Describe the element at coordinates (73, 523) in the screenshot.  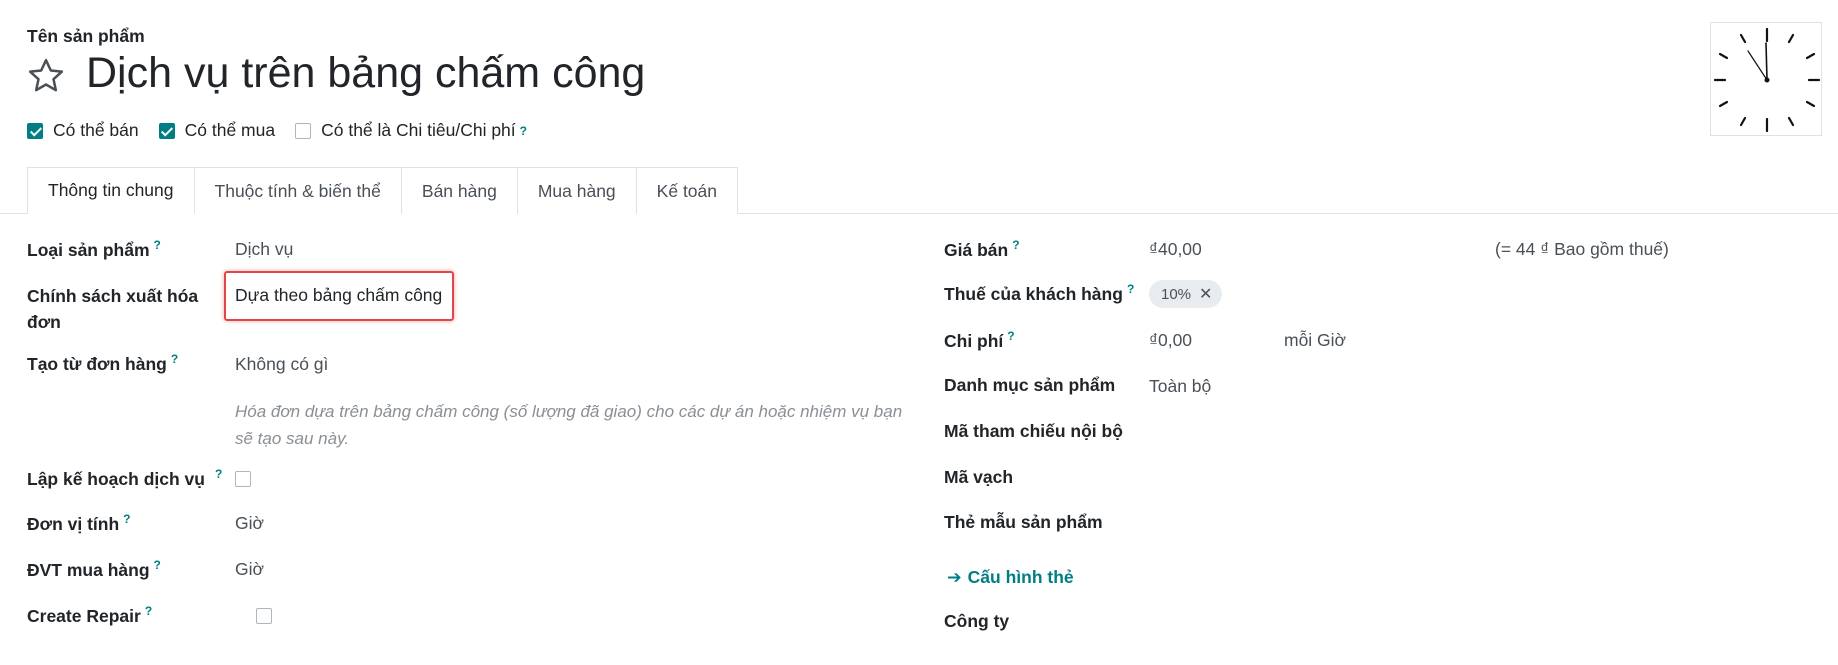
I see `uom-label-text: Đơn vị tính` at that location.